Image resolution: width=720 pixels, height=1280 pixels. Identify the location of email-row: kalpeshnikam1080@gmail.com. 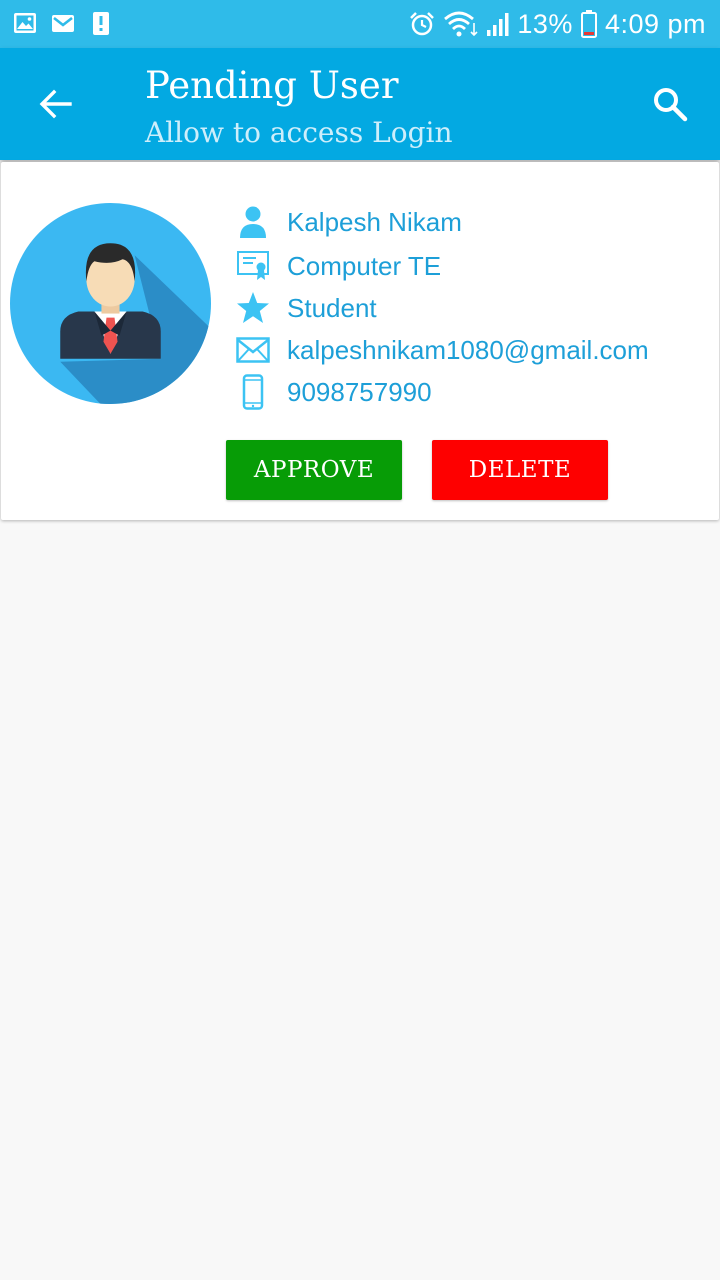
(441, 350).